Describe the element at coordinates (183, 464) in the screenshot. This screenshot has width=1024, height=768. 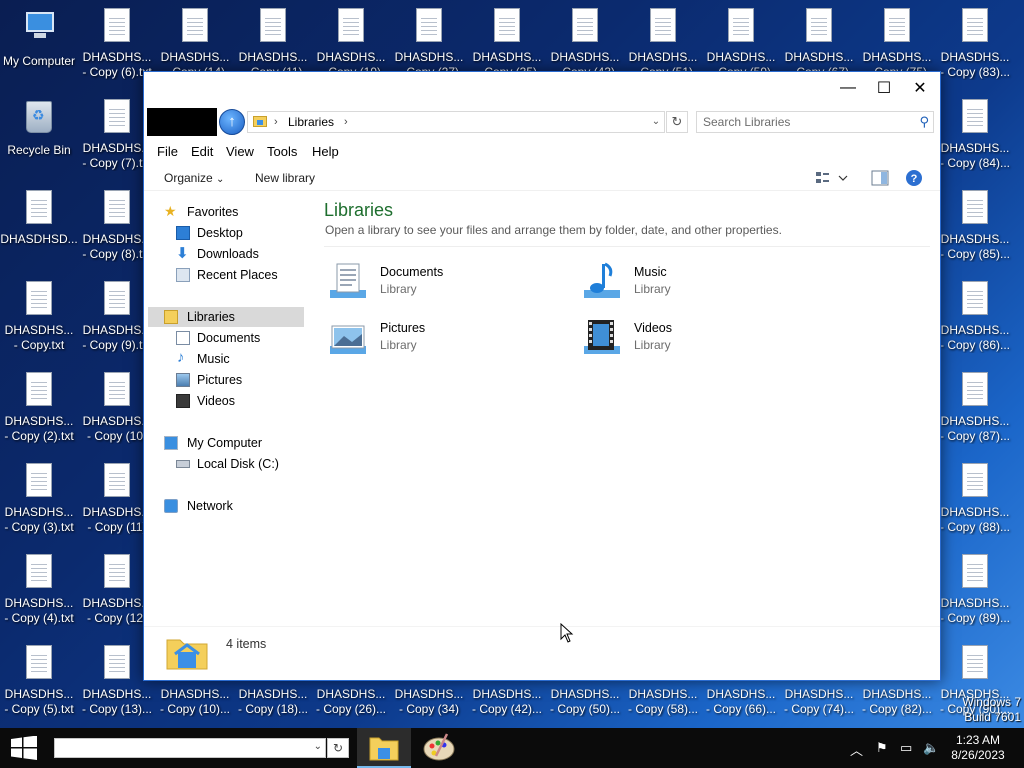
I see `hard-drive-icon` at that location.